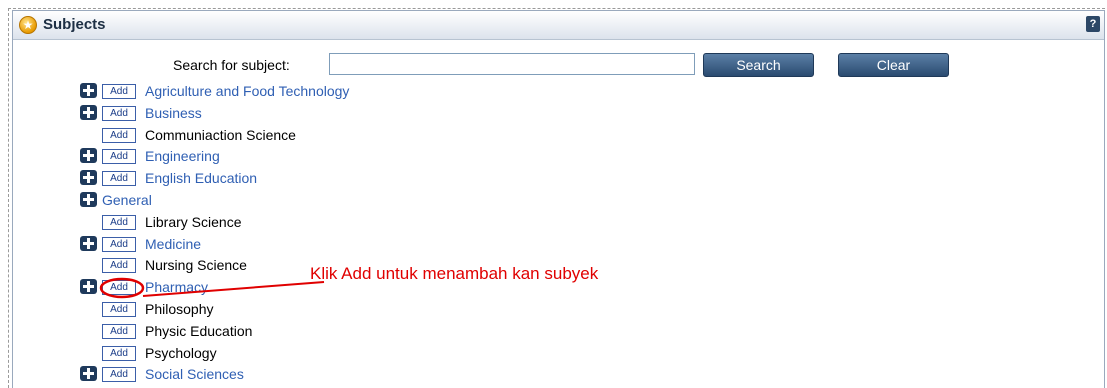 This screenshot has width=1107, height=388. Describe the element at coordinates (558, 223) in the screenshot. I see `subject-row: Add Library Science` at that location.